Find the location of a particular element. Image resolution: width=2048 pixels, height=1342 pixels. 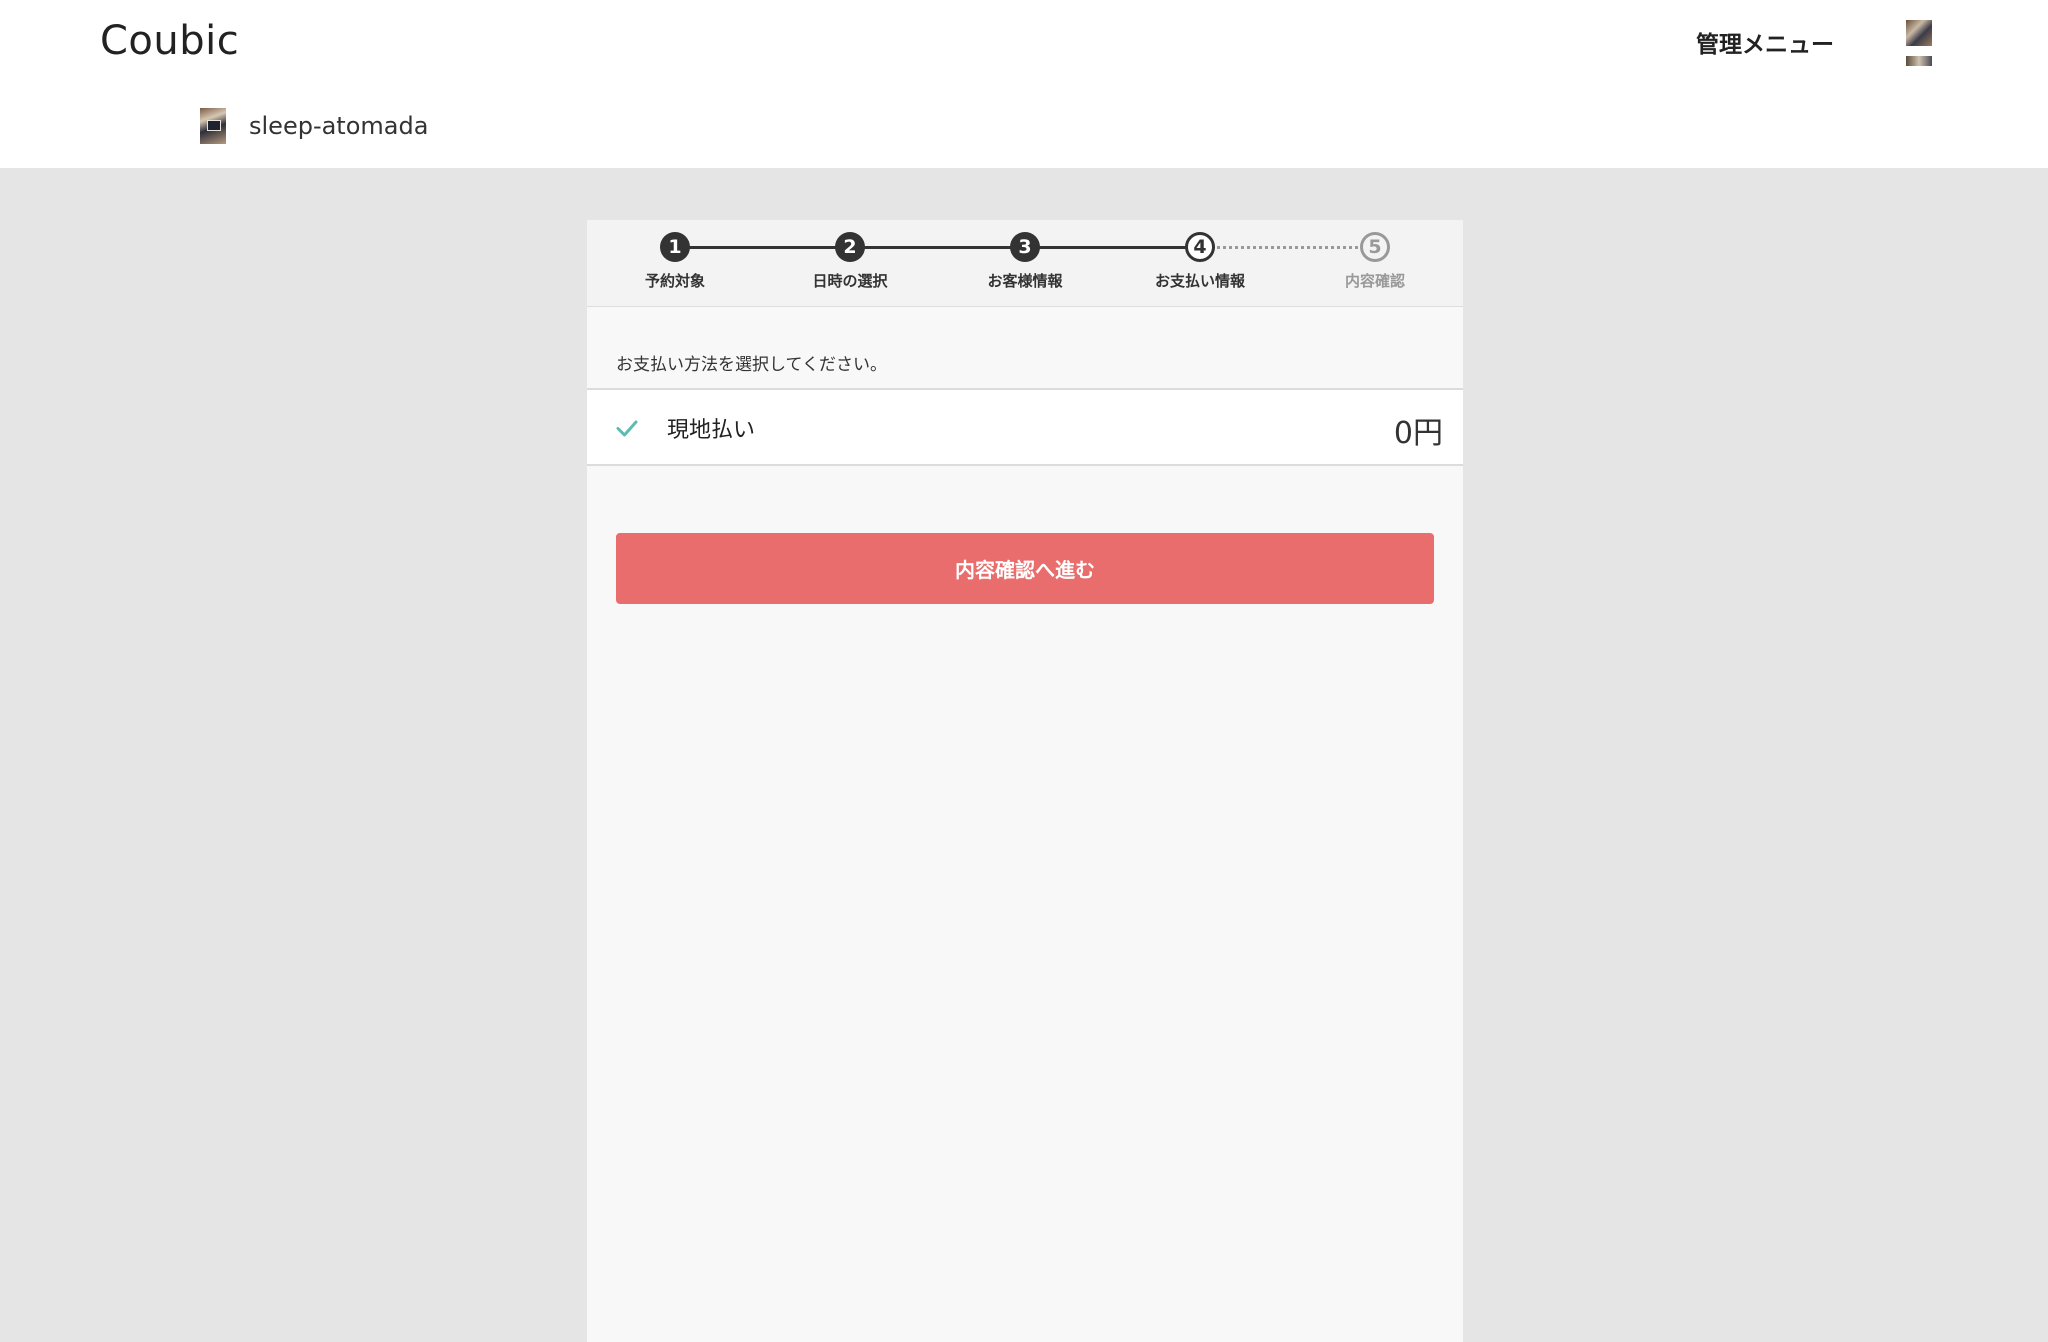

step-5-label: 内容確認 is located at coordinates (1374, 281).